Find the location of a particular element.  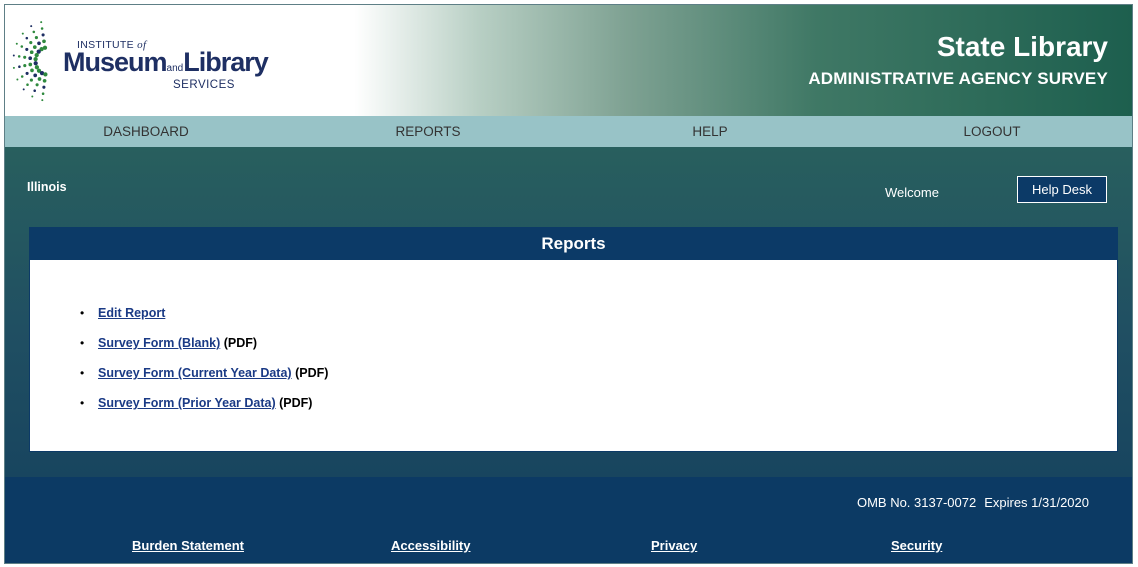

list-item: • Survey Form (Prior Year Data) (PDF) is located at coordinates (204, 408).